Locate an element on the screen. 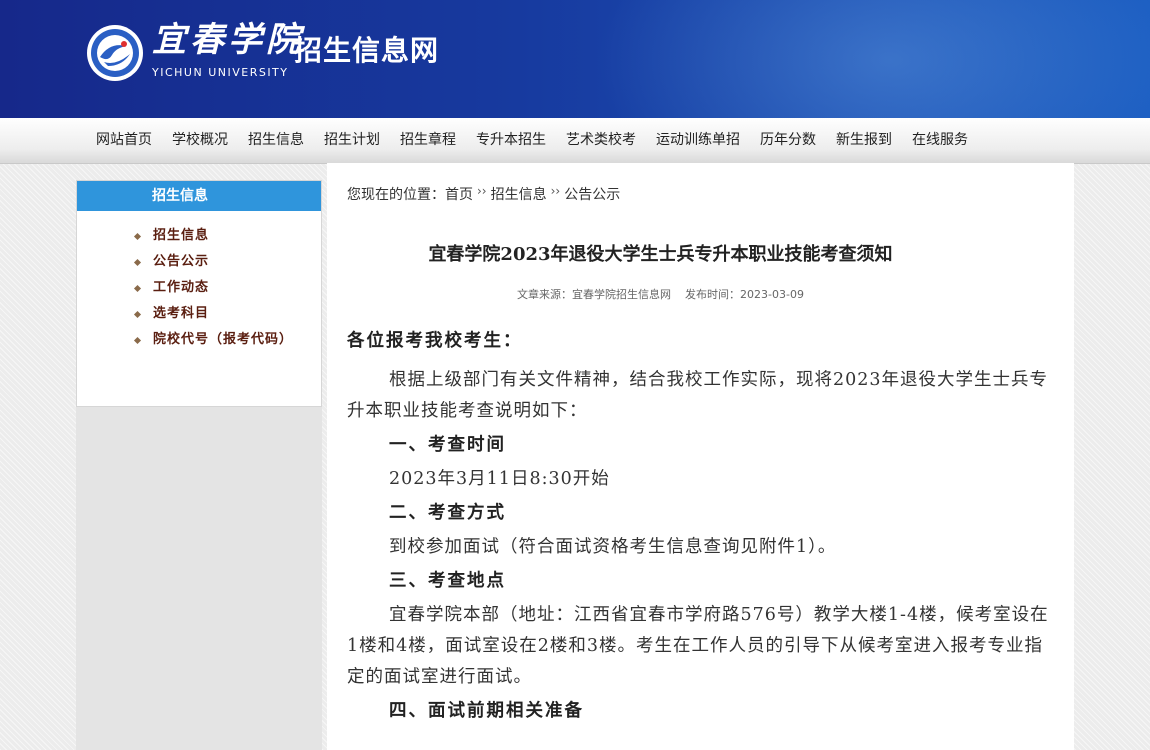 The height and width of the screenshot is (750, 1150). article-title: 宜春学院2023年退役大学生士兵专升本职业技能考查须知 is located at coordinates (660, 254).